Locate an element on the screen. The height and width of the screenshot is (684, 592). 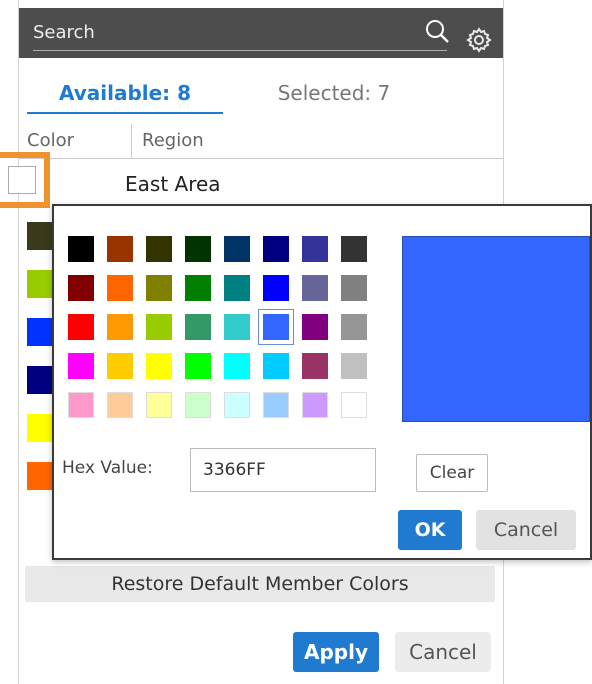
clear-button: Clear is located at coordinates (452, 473).